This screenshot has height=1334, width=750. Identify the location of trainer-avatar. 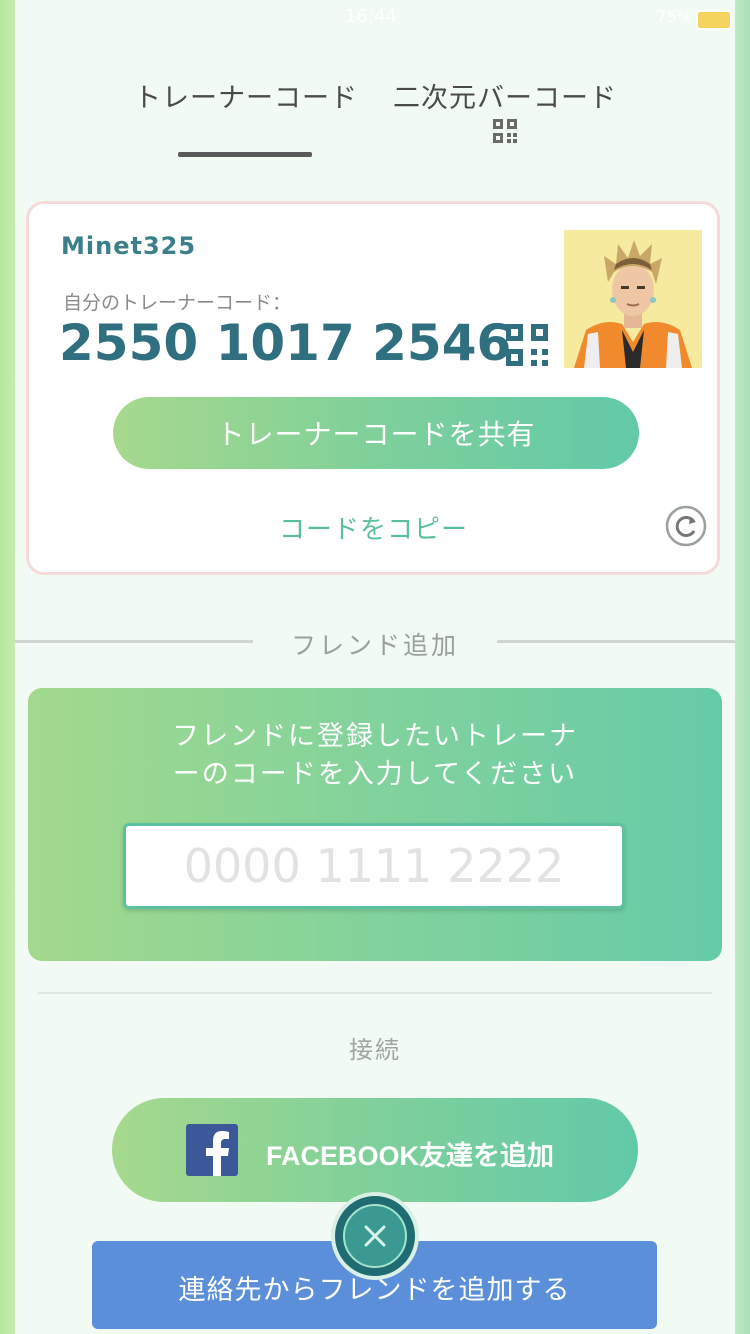
(633, 299).